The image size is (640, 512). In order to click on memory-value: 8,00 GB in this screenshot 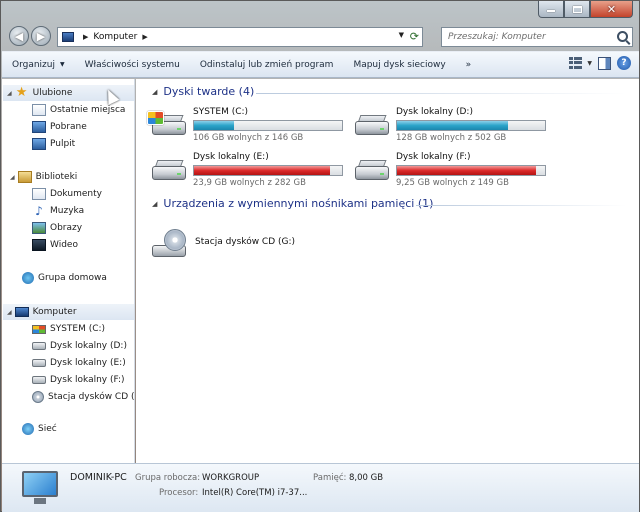, I will do `click(366, 478)`.